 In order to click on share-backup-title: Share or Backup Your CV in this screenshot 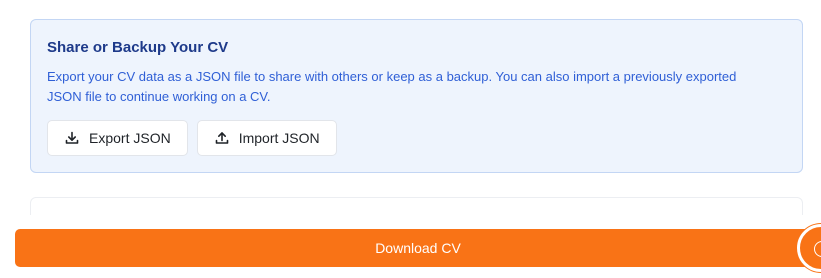, I will do `click(138, 47)`.